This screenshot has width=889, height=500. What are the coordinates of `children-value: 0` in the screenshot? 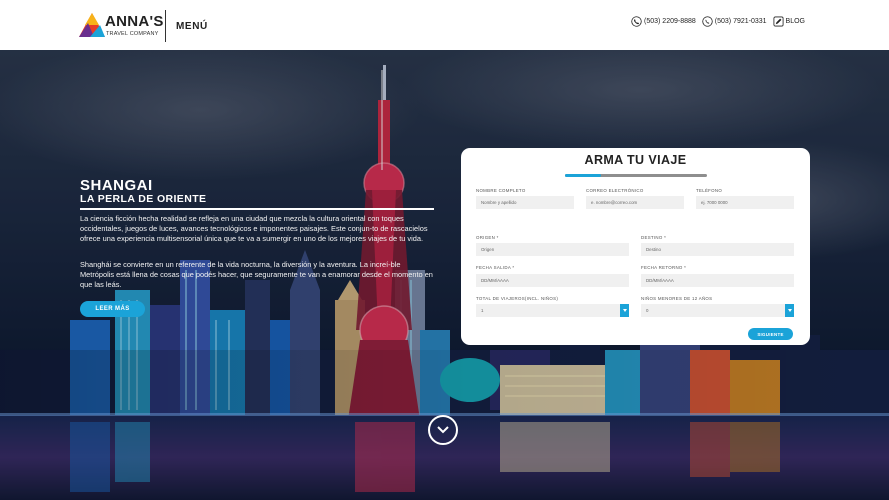 It's located at (647, 310).